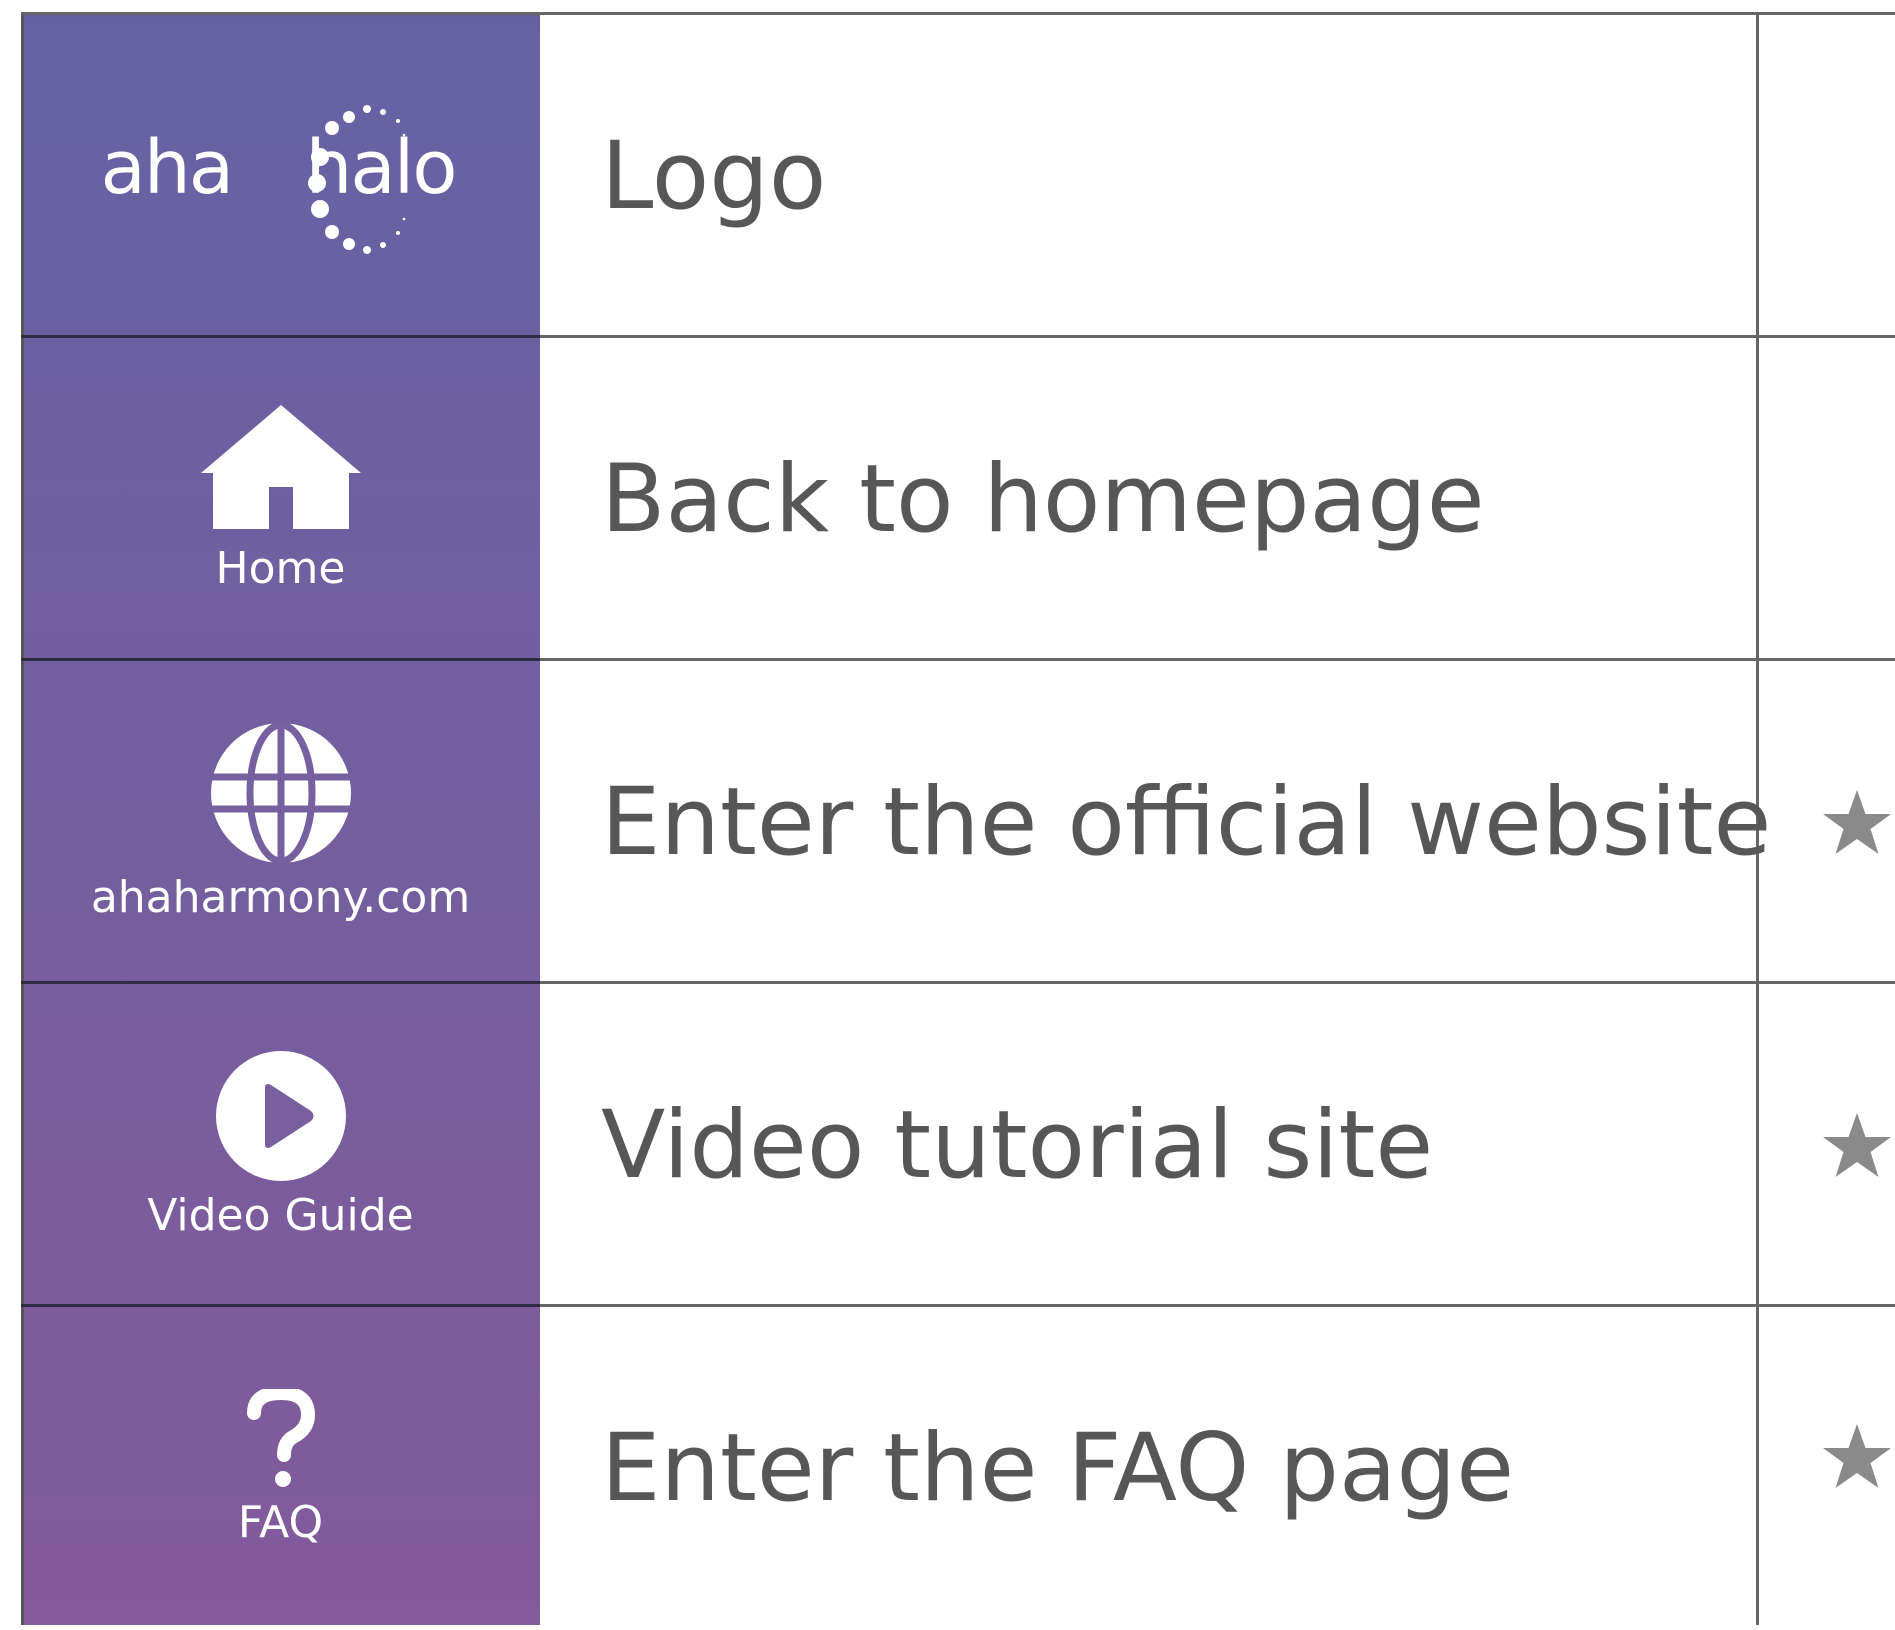 The image size is (1895, 1630). I want to click on row-label: Back to homepage, so click(1043, 499).